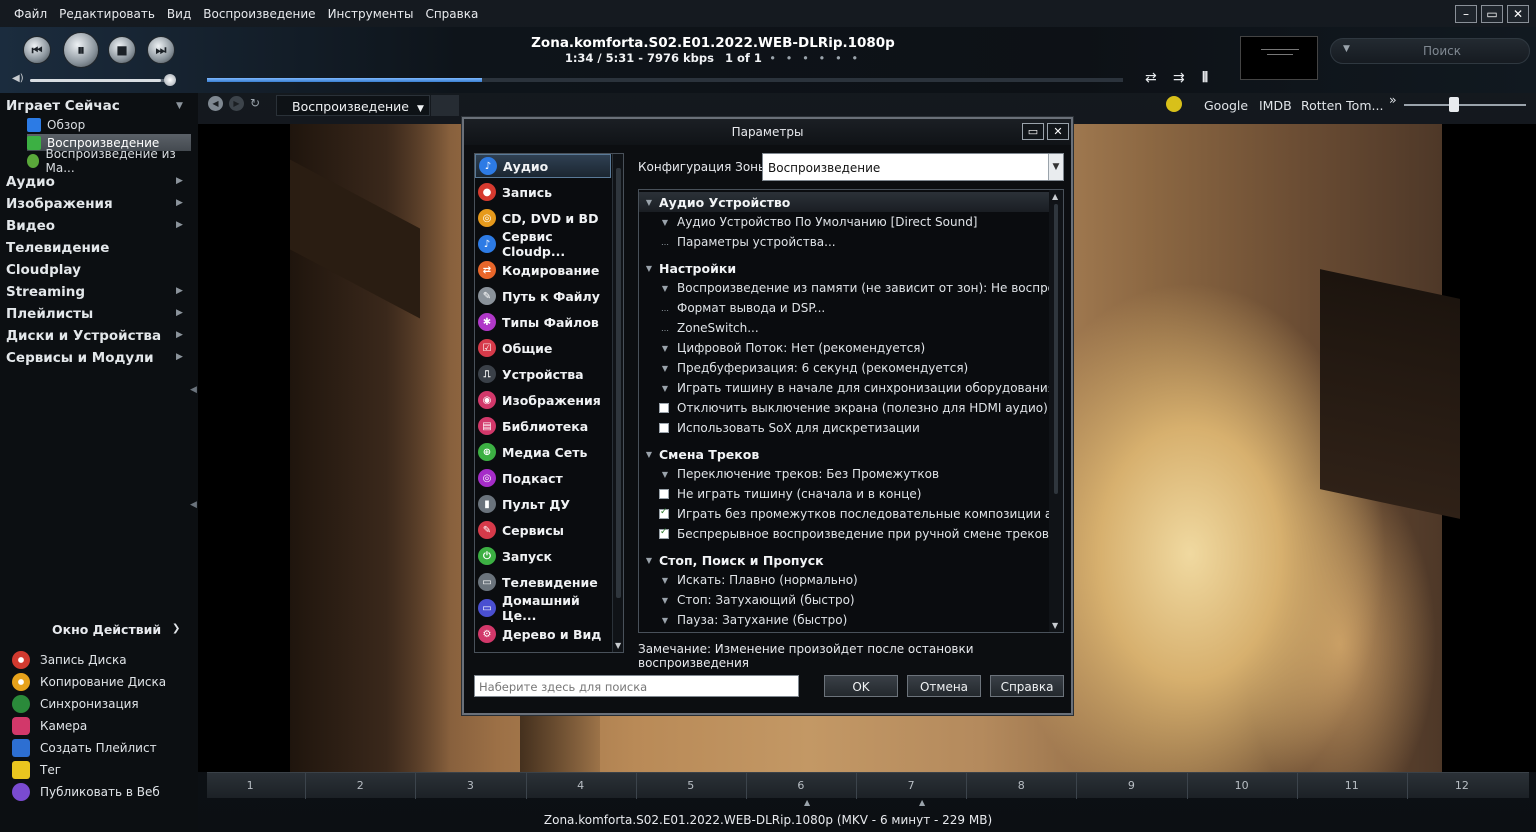 Image resolution: width=1536 pixels, height=832 pixels. I want to click on sidebar-item-images: Изображения, so click(59, 204).